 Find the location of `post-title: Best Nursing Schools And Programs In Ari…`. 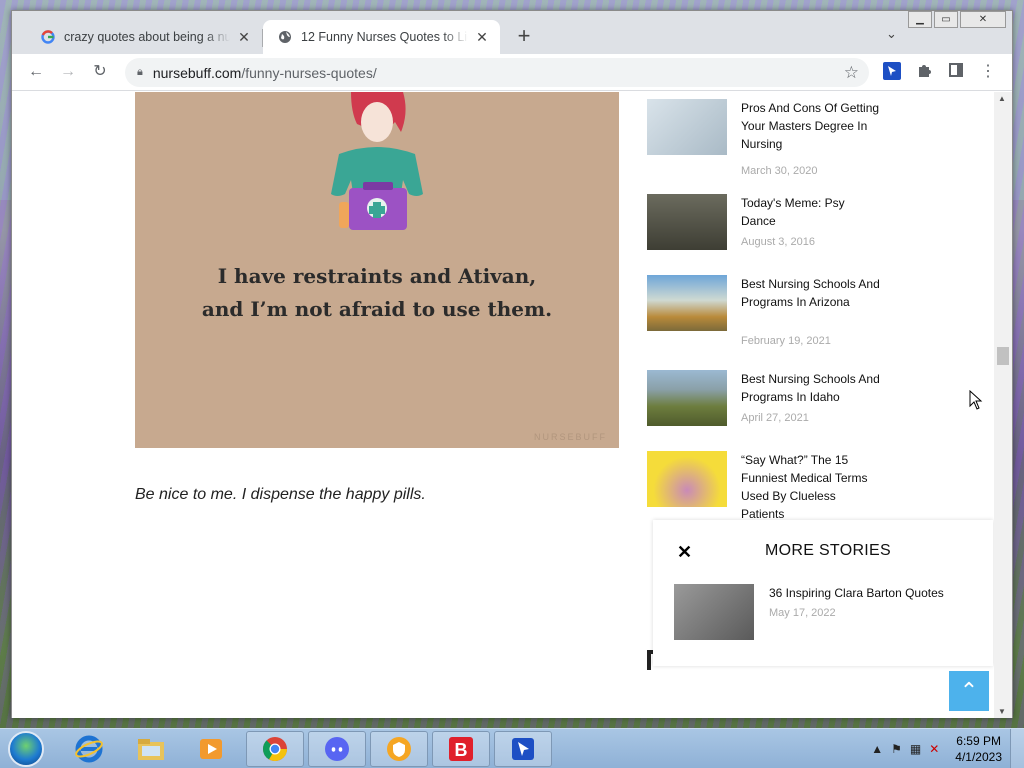

post-title: Best Nursing Schools And Programs In Ari… is located at coordinates (811, 293).